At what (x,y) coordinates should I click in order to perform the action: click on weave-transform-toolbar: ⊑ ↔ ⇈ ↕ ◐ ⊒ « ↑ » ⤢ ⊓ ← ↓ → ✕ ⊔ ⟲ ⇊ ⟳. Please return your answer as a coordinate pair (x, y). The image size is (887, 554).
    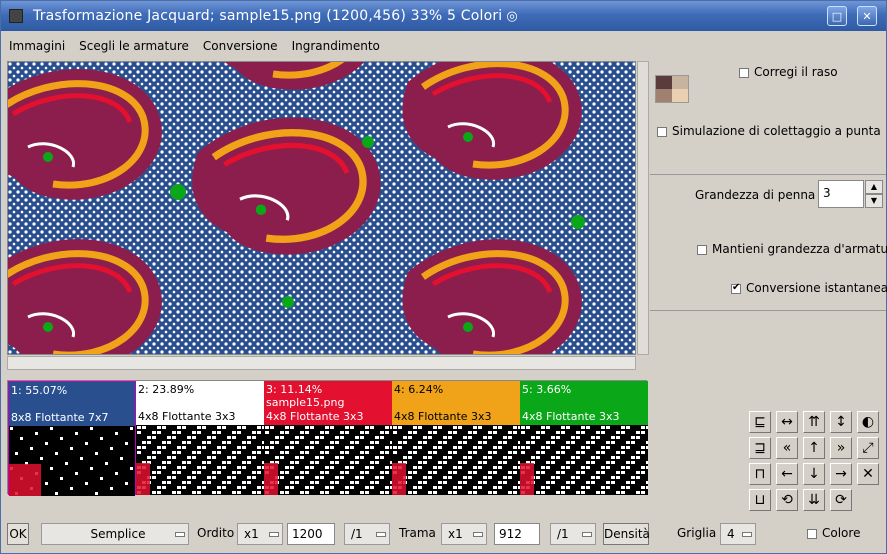
    Looking at the image, I should click on (815, 463).